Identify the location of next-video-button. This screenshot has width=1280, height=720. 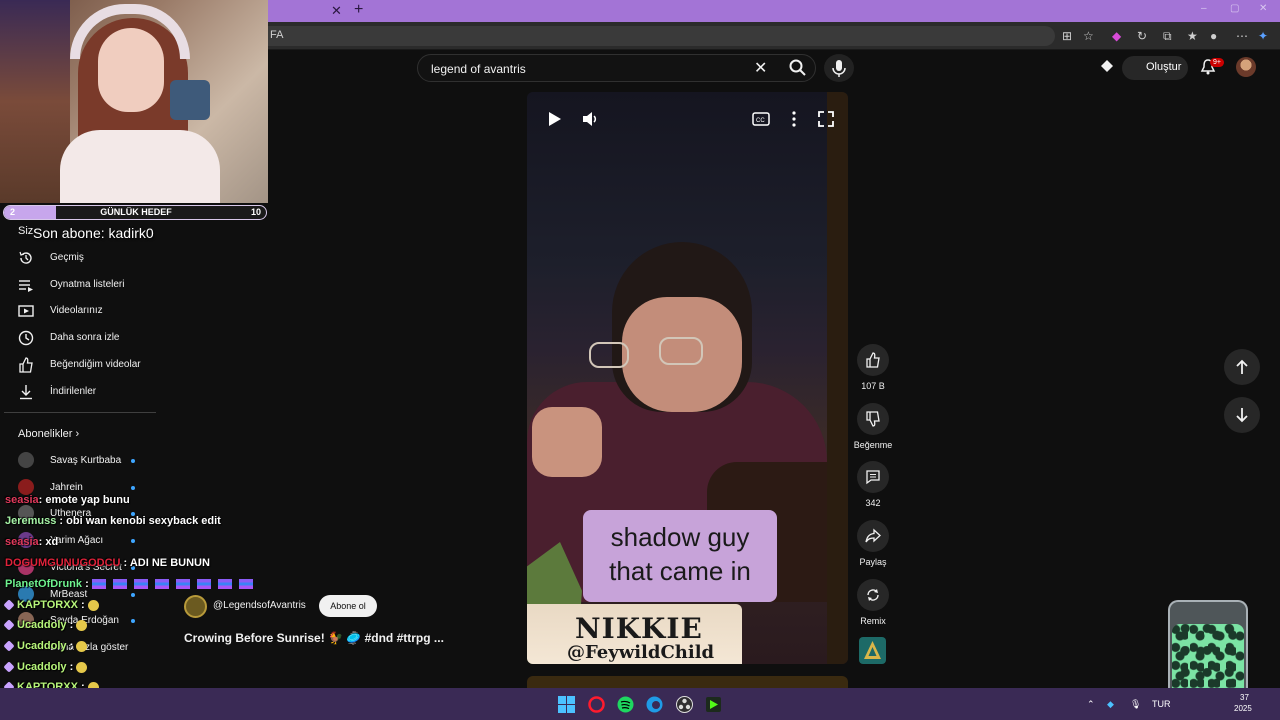
(1242, 415).